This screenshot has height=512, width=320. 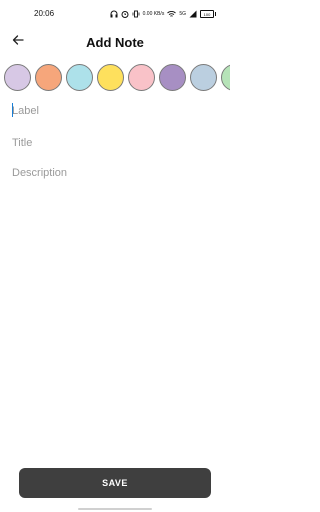 What do you see at coordinates (125, 14) in the screenshot?
I see `alarm-icon` at bounding box center [125, 14].